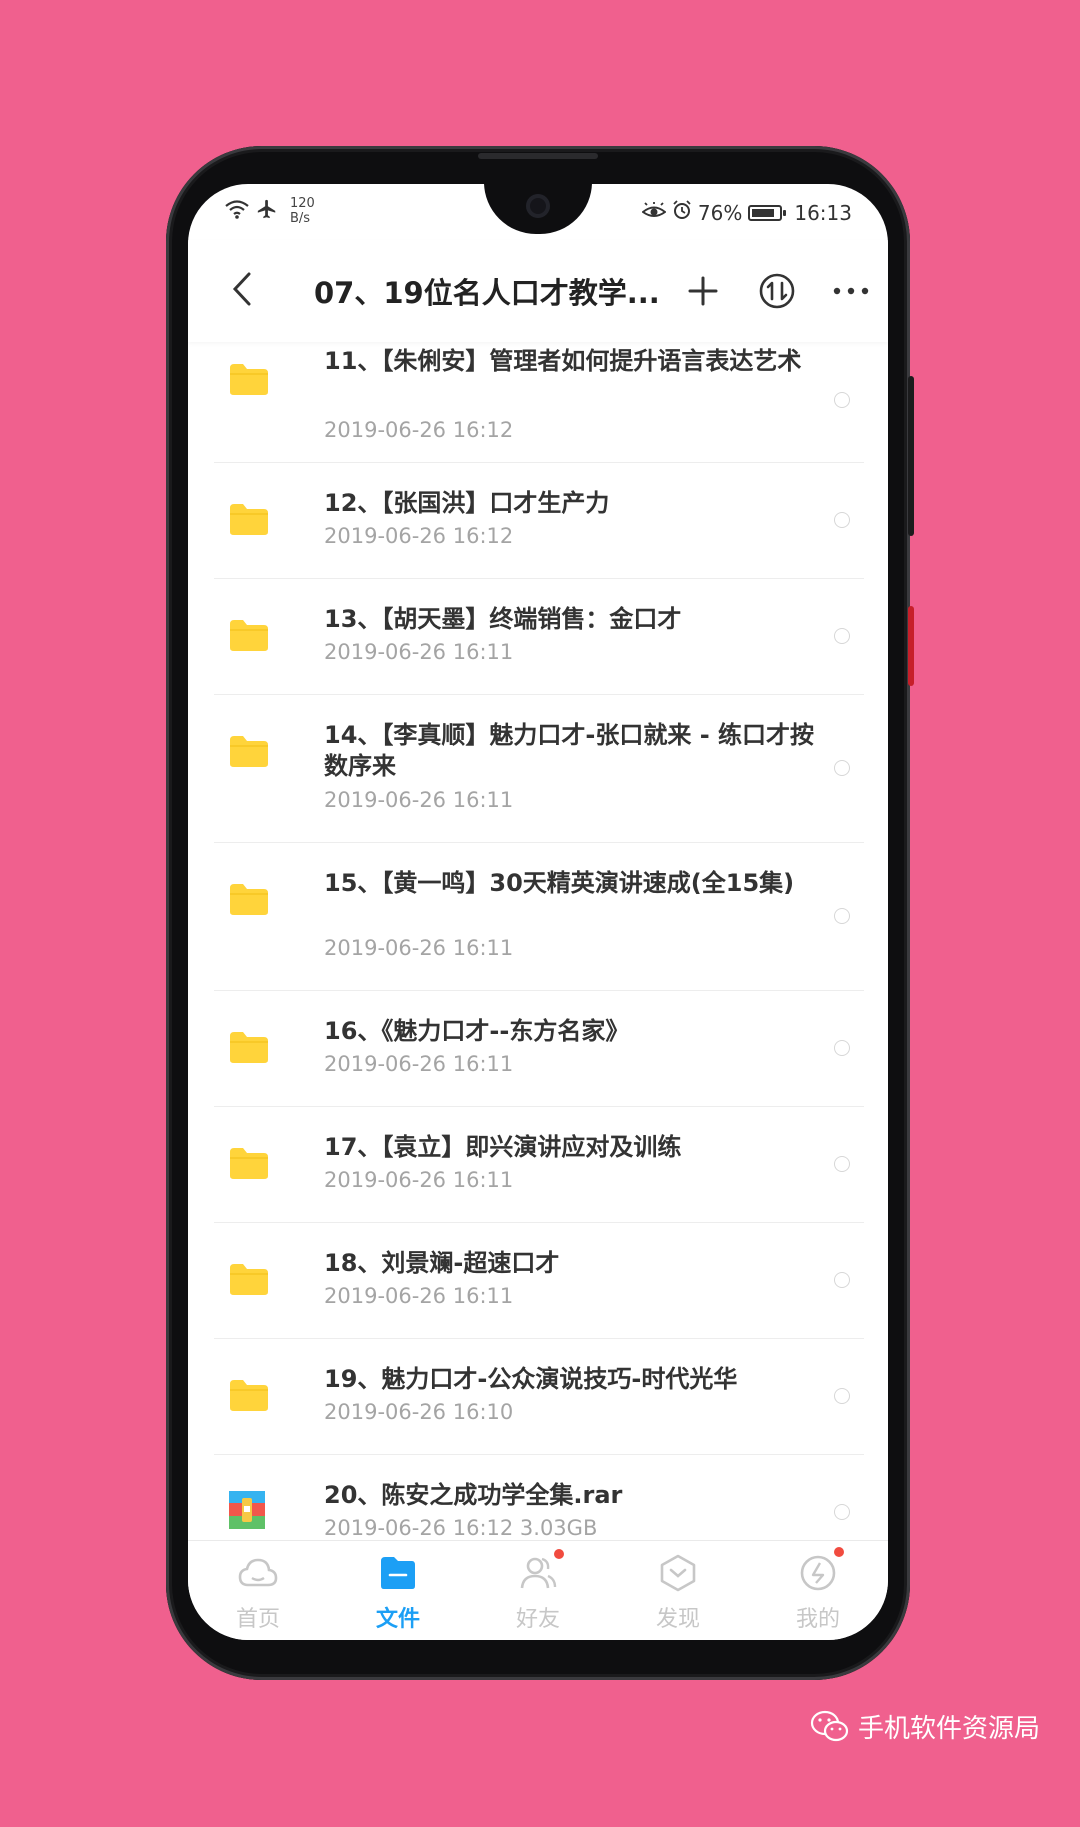  Describe the element at coordinates (818, 1573) in the screenshot. I see `profile-icon` at that location.